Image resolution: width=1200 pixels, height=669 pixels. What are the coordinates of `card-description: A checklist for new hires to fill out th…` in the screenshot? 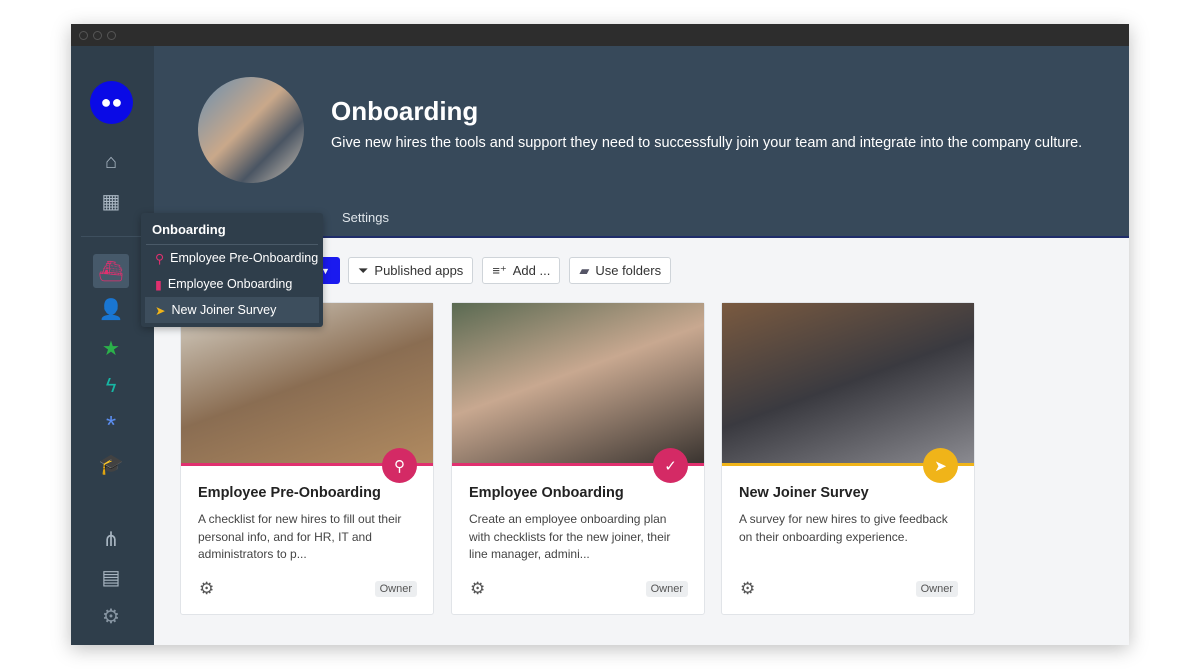 It's located at (300, 536).